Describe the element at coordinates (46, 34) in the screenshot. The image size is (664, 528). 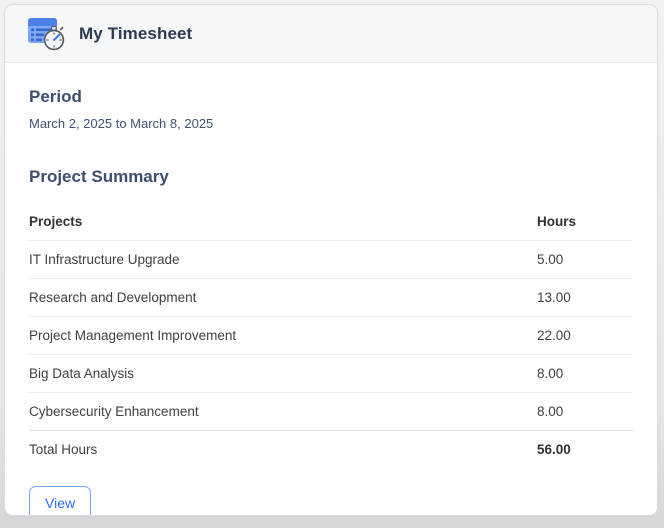
I see `timesheet-stopwatch-icon` at that location.